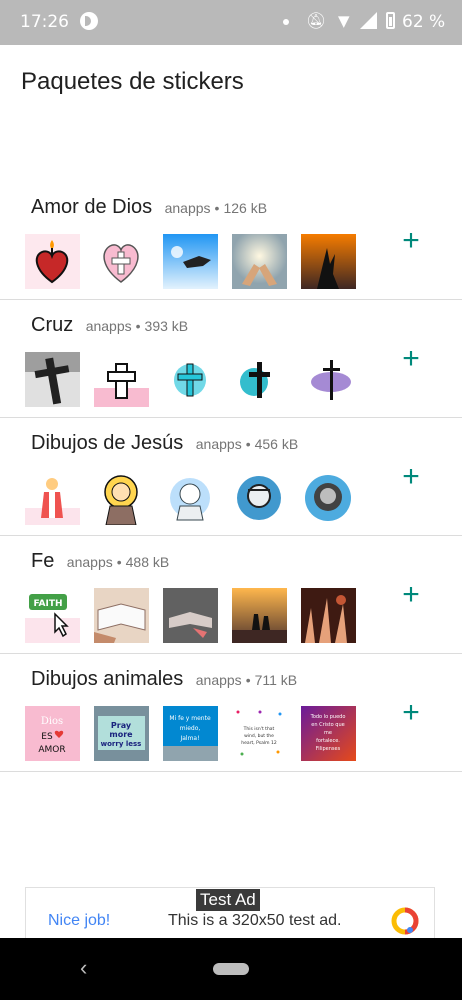 The image size is (462, 1000). I want to click on pray-more-sticker: Pray more worry less, so click(121, 733).